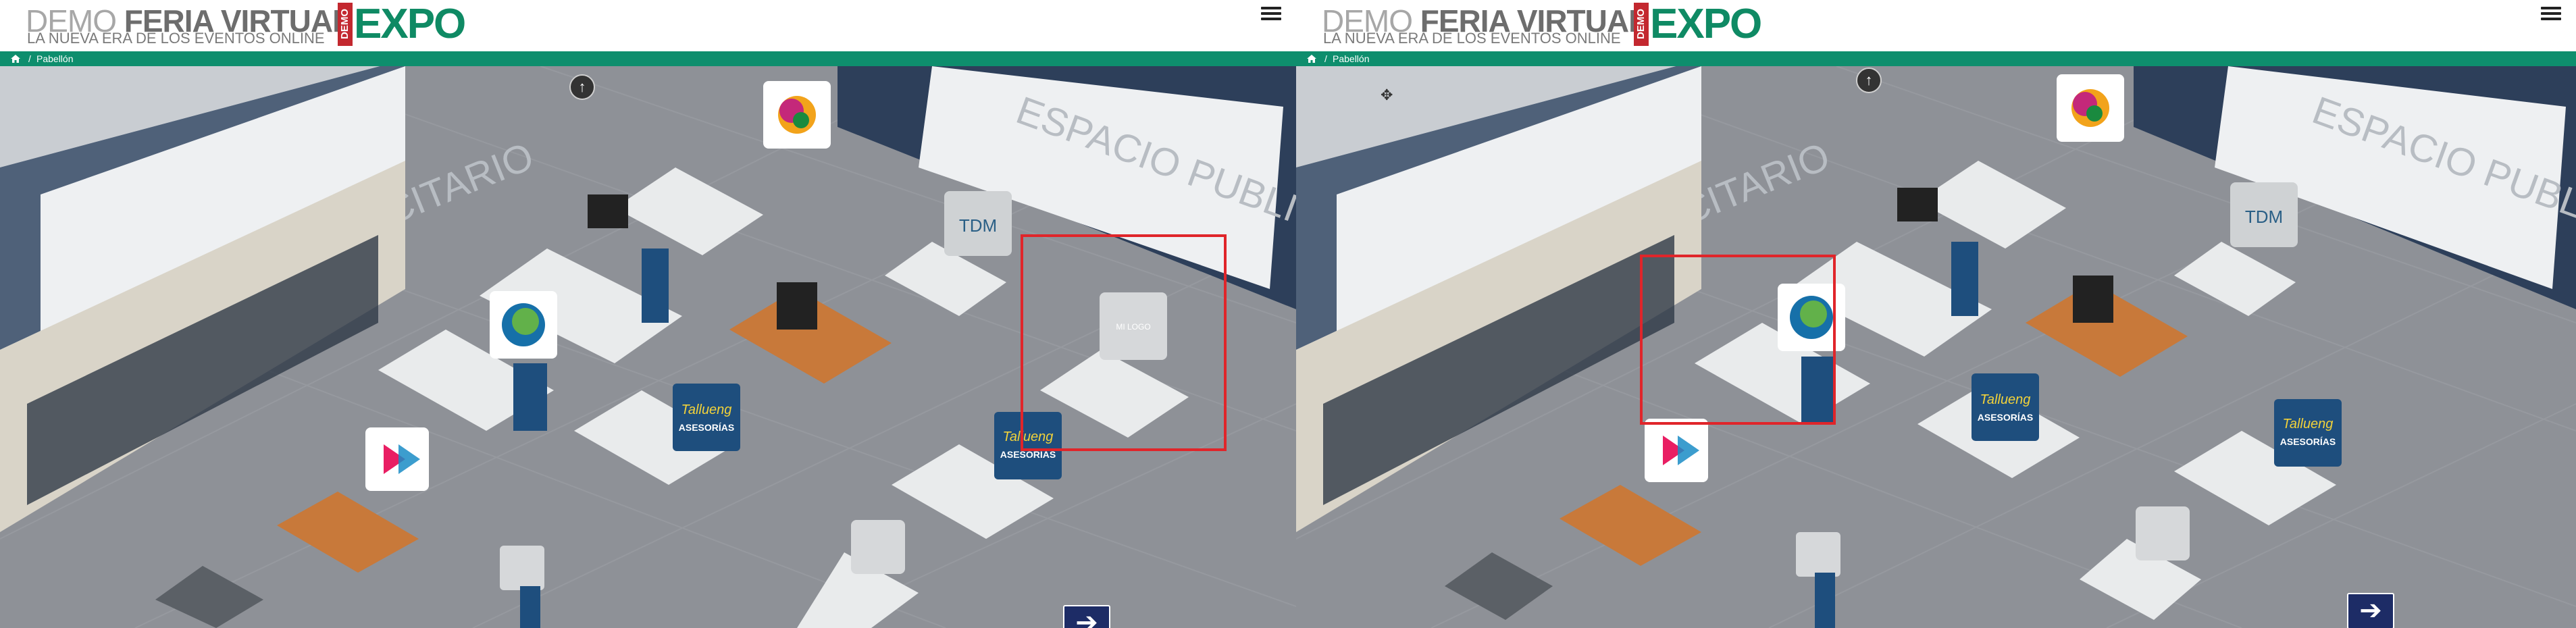  Describe the element at coordinates (1387, 94) in the screenshot. I see `move-cursor-icon: ✥` at that location.